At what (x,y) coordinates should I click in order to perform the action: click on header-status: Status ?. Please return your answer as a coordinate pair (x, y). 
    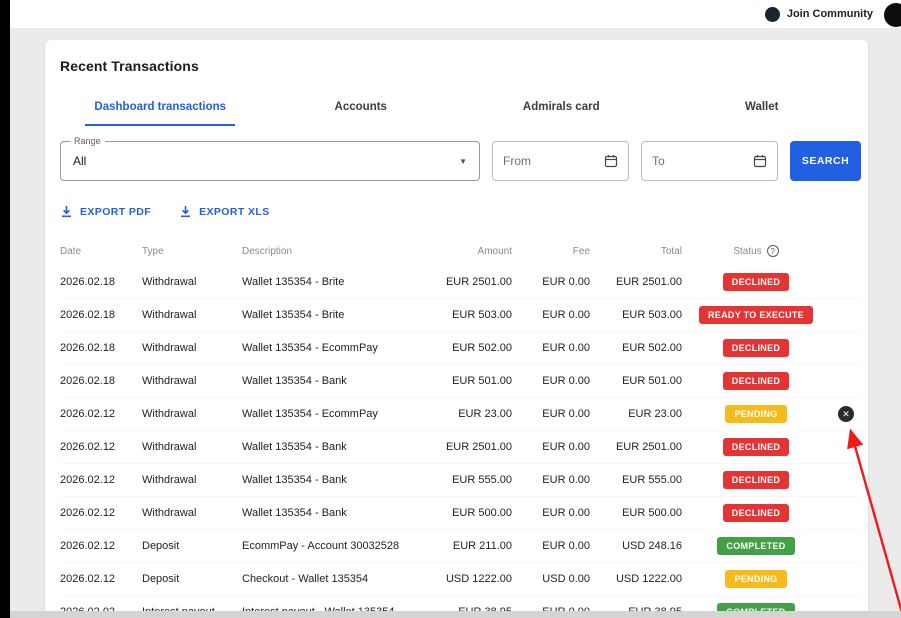
    Looking at the image, I should click on (756, 251).